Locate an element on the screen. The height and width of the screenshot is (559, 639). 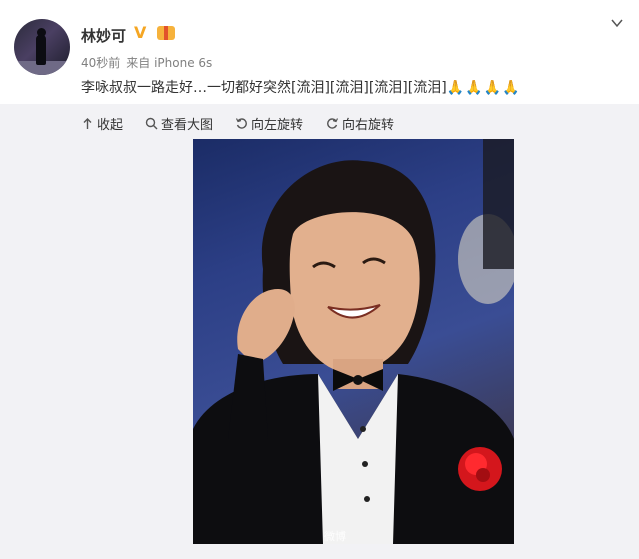
username: 林妙可 is located at coordinates (103, 35).